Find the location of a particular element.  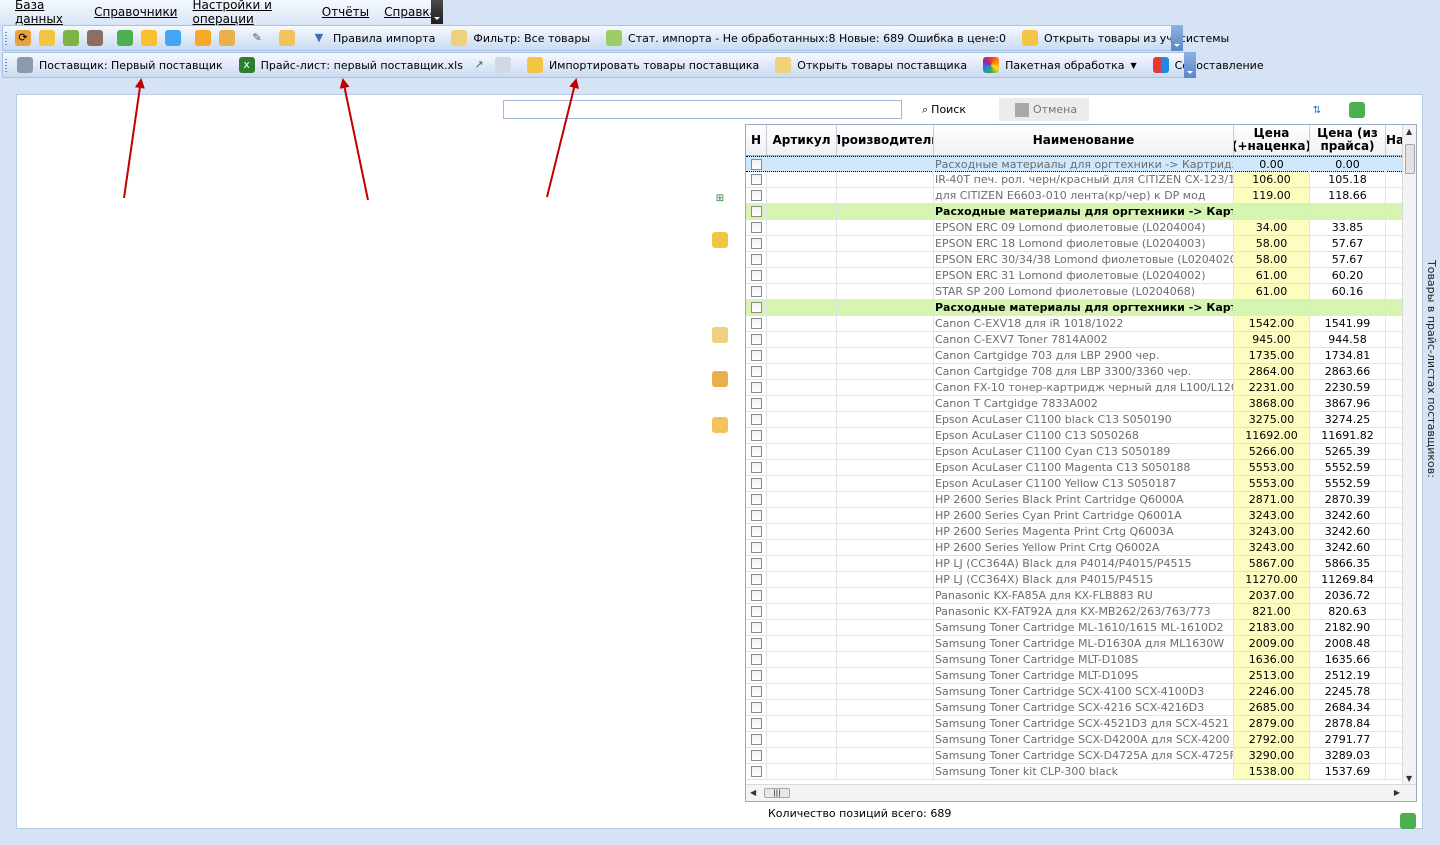

name-cell: Canon T Cartgidge 7833A002 is located at coordinates (1084, 403).